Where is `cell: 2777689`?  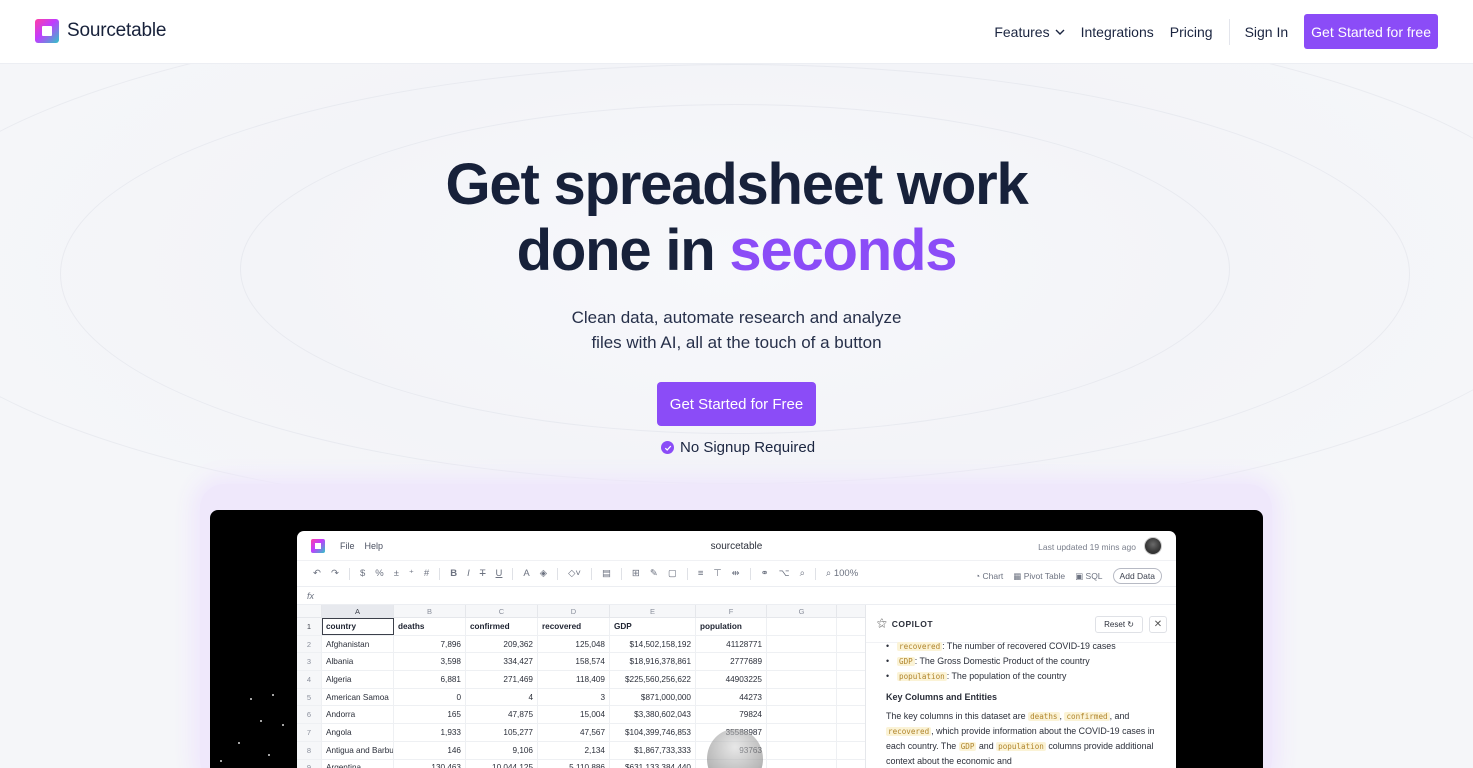 cell: 2777689 is located at coordinates (731, 662).